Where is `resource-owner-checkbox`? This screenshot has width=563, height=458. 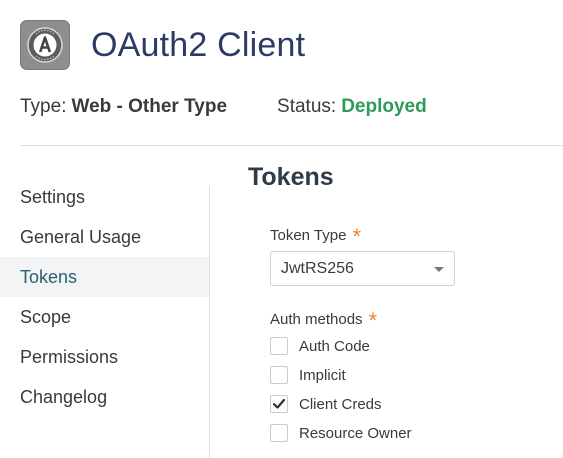 resource-owner-checkbox is located at coordinates (279, 433).